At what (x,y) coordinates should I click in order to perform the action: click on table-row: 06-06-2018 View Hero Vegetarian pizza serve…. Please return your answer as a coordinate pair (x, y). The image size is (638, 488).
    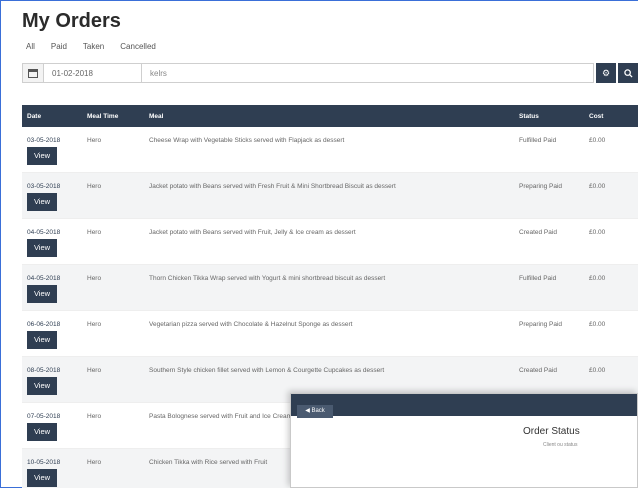
    Looking at the image, I should click on (330, 334).